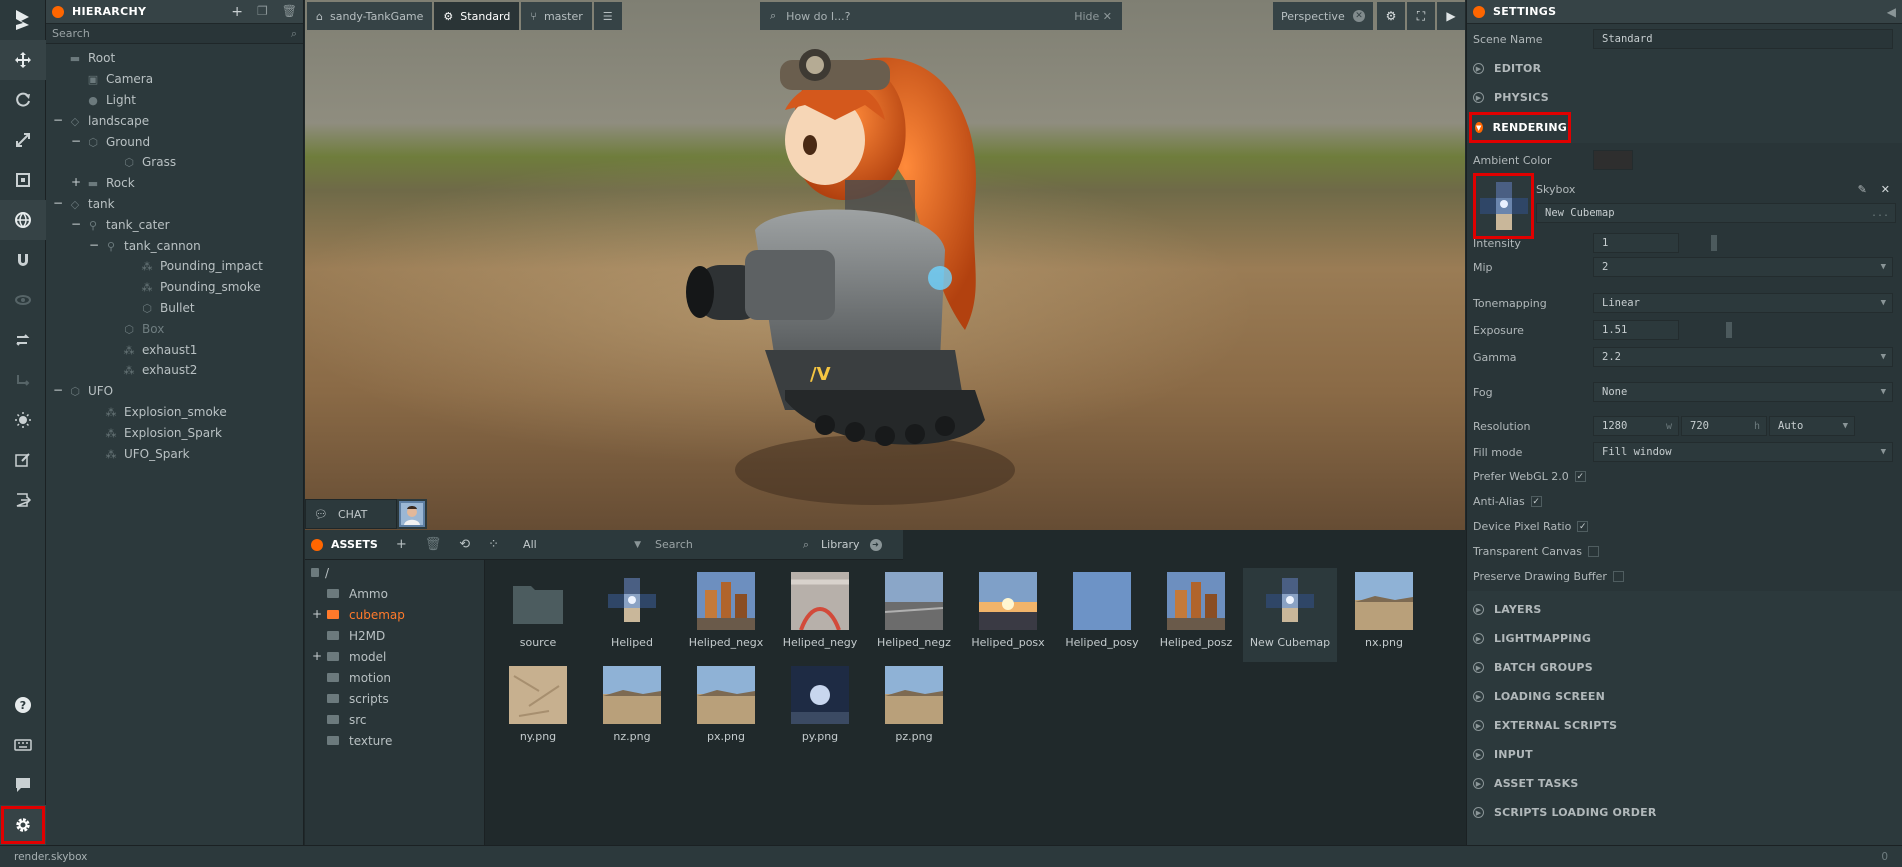 This screenshot has height=867, width=1902. I want to click on asset-tile: Heliped_negz, so click(914, 615).